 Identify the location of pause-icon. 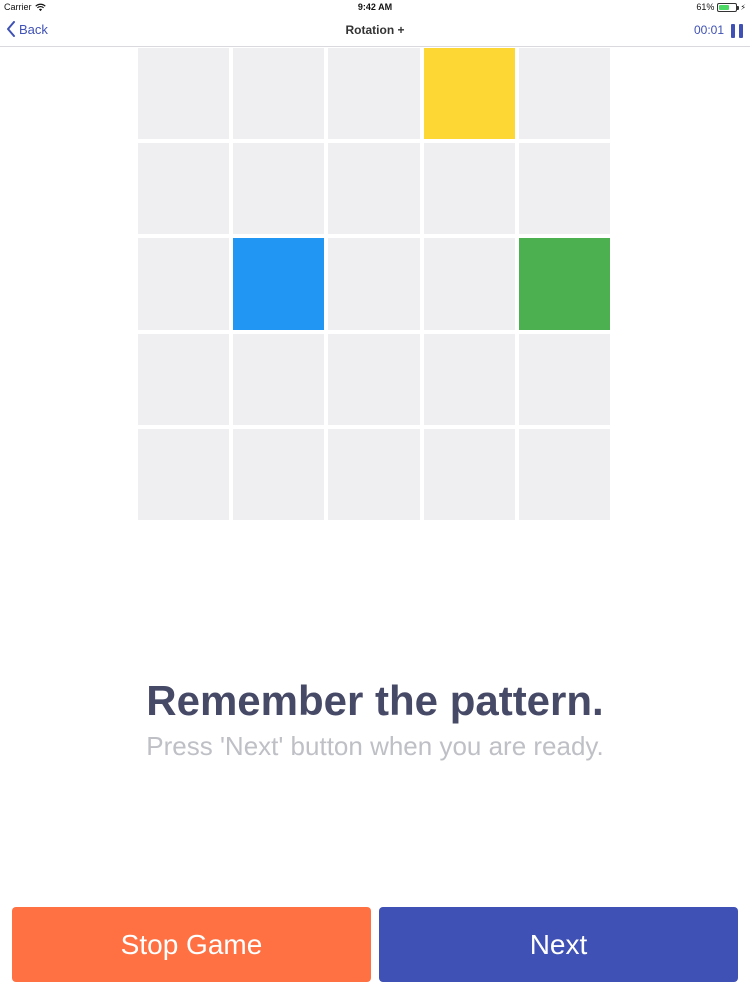
(733, 31).